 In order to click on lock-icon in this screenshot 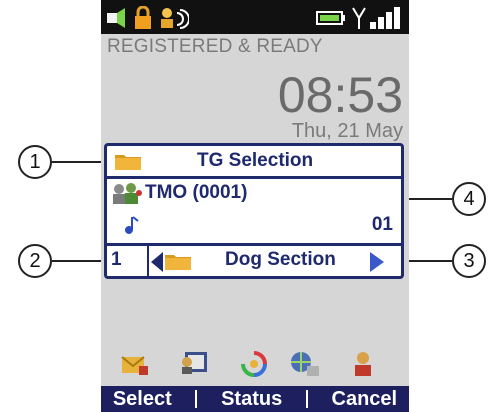, I will do `click(143, 17)`.